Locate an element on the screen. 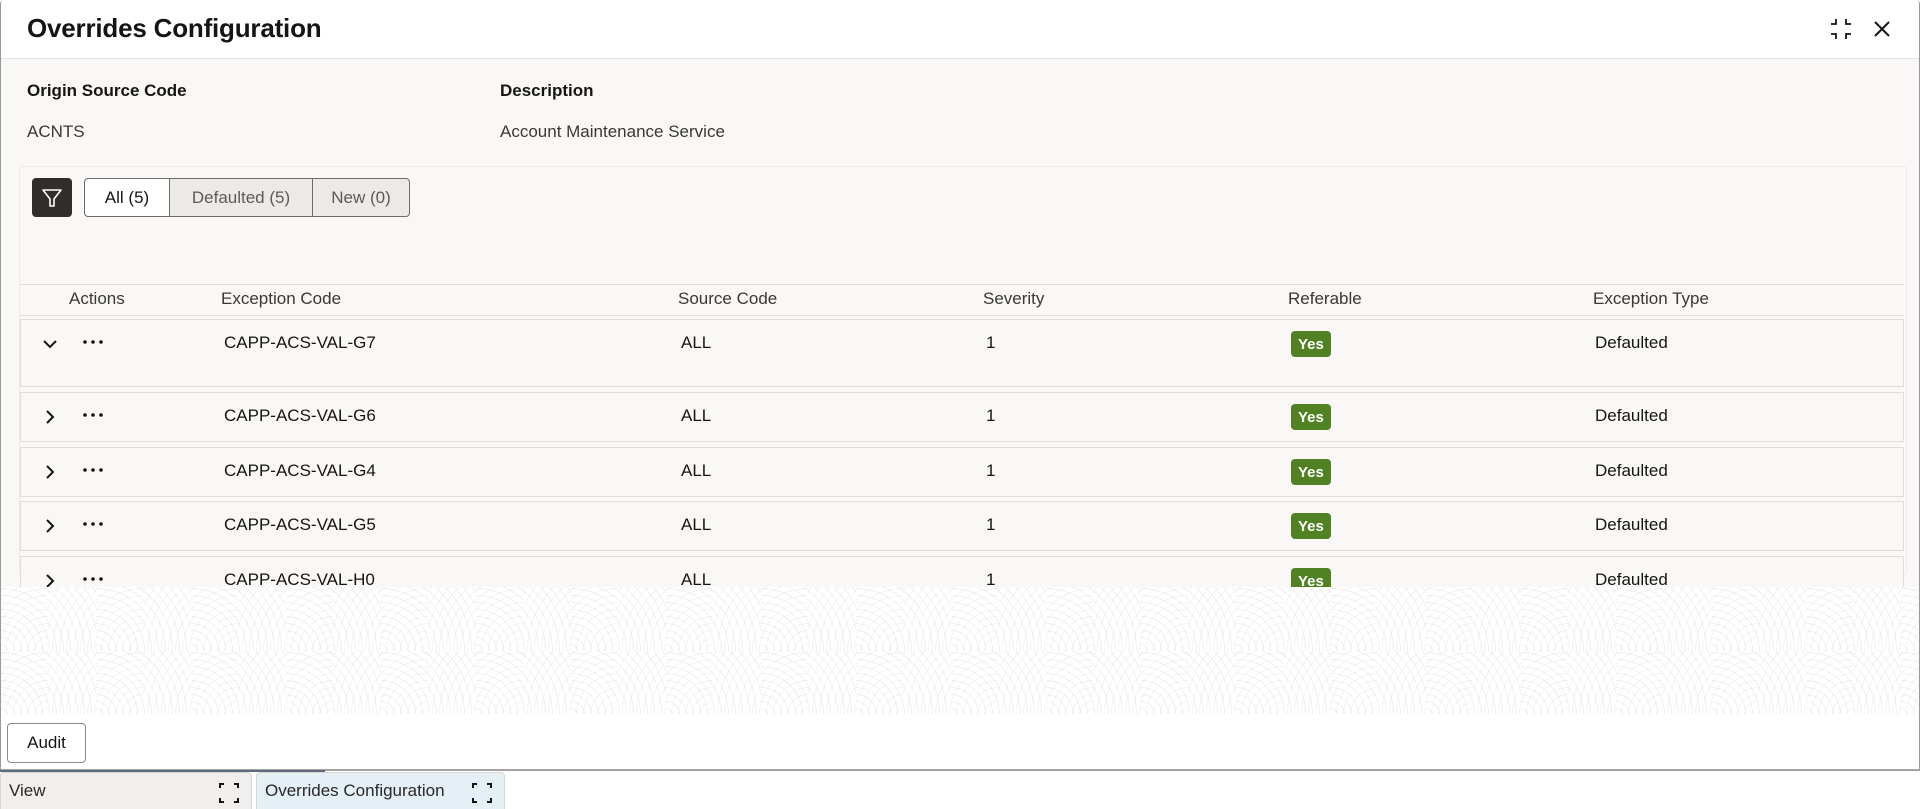 This screenshot has height=809, width=1920. description-value: Account Maintenance Service is located at coordinates (612, 131).